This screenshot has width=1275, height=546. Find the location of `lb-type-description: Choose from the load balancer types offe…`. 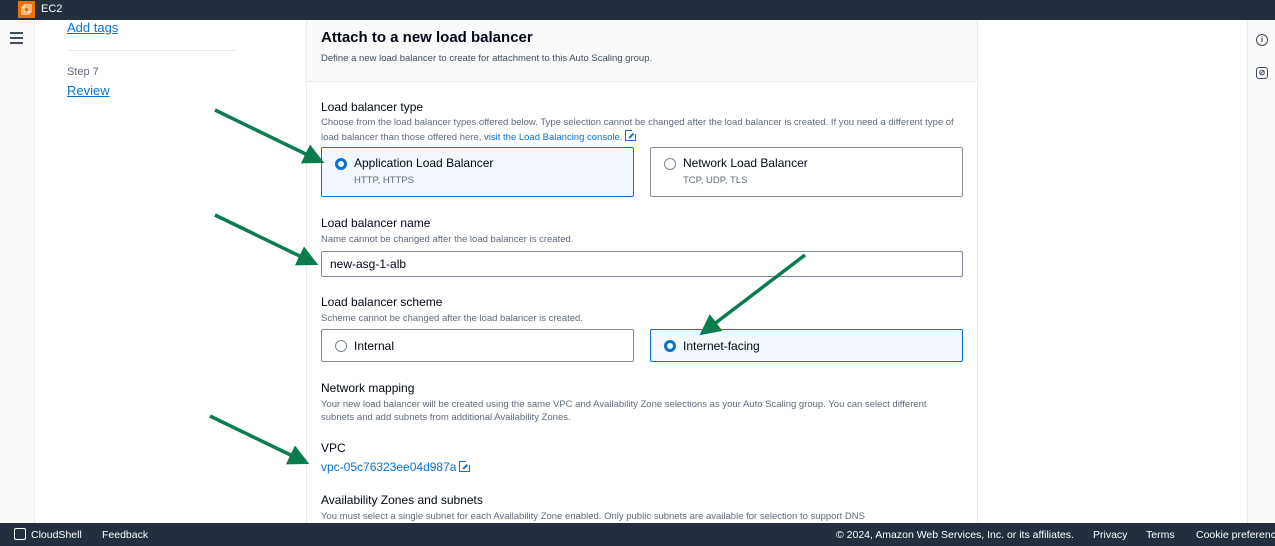

lb-type-description: Choose from the load balancer types offe… is located at coordinates (637, 130).